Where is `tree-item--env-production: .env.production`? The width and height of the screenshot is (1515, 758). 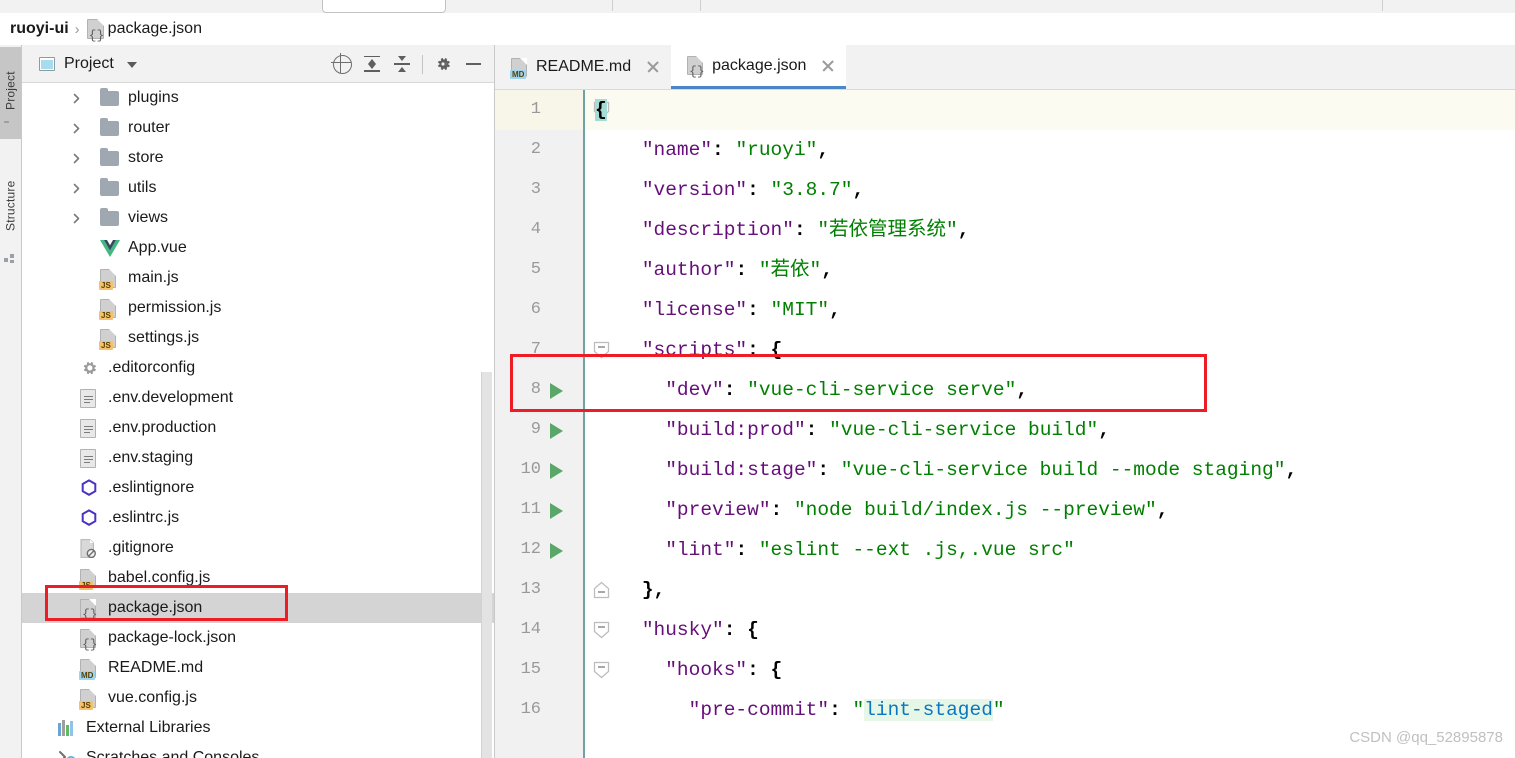
tree-item--env-production: .env.production is located at coordinates (258, 428).